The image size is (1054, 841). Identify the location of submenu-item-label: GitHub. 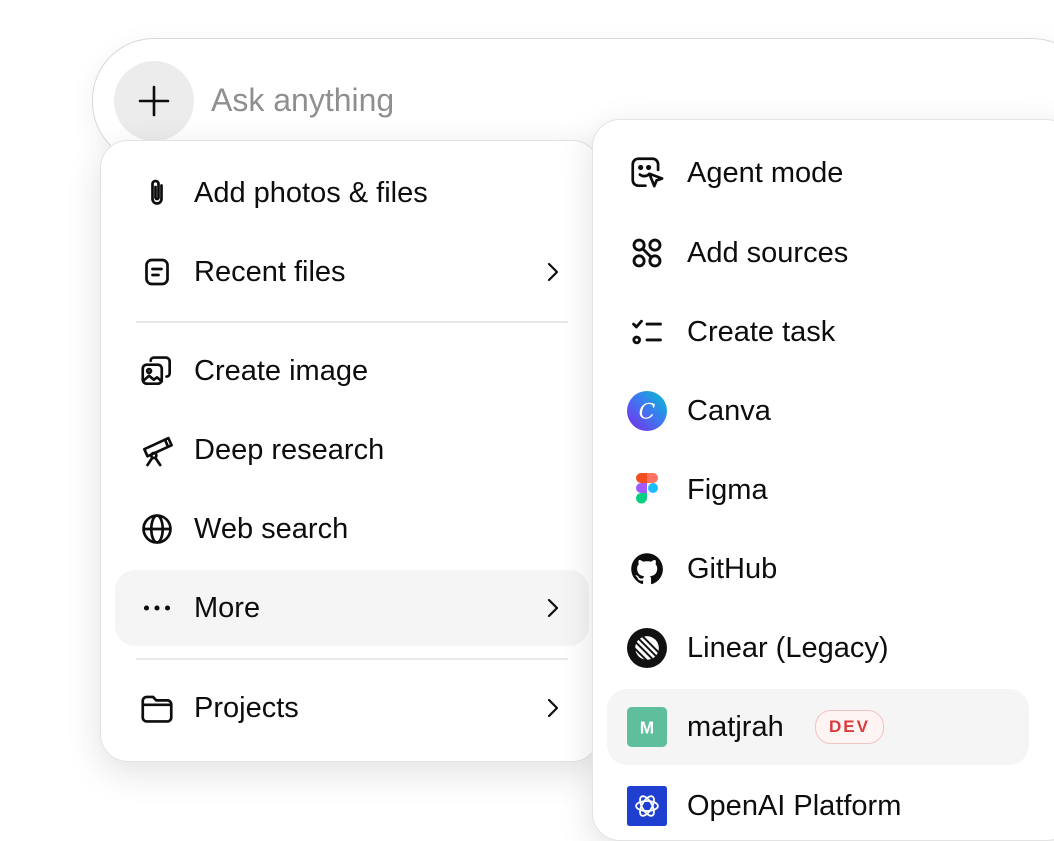
(732, 568).